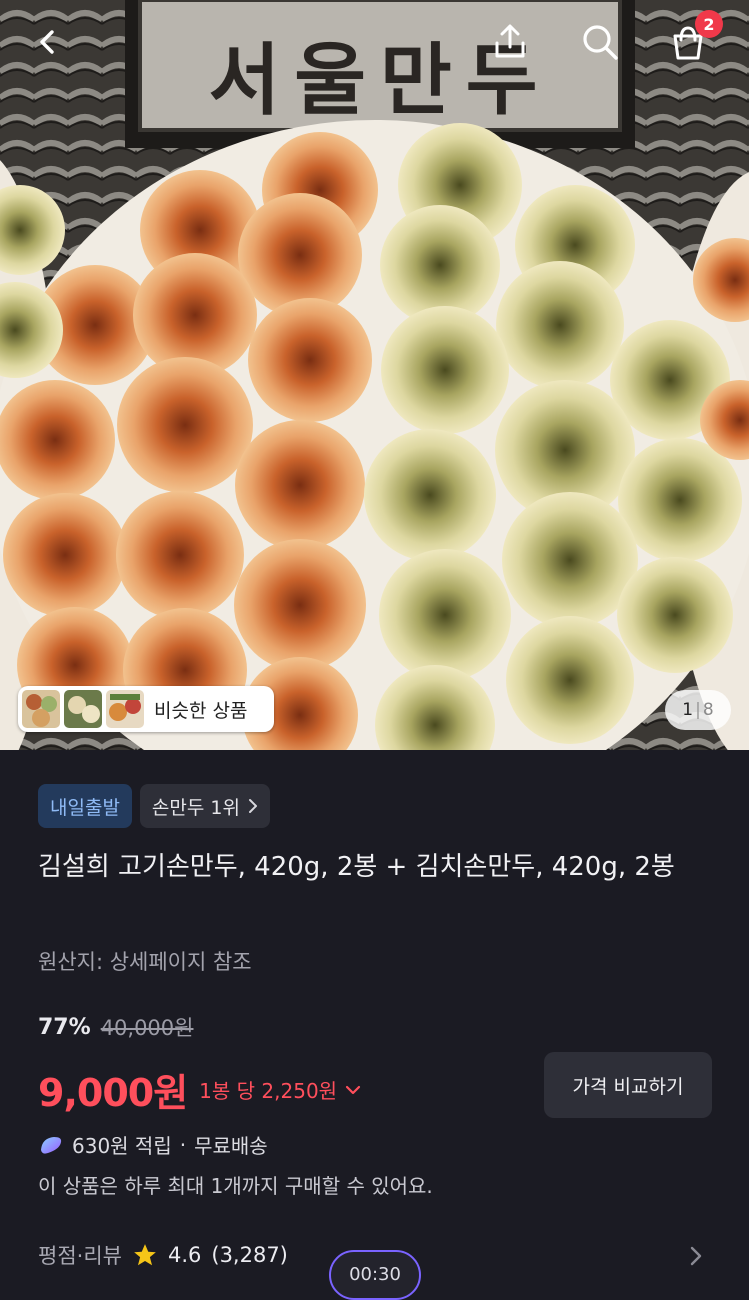  I want to click on pager-current: 1, so click(688, 710).